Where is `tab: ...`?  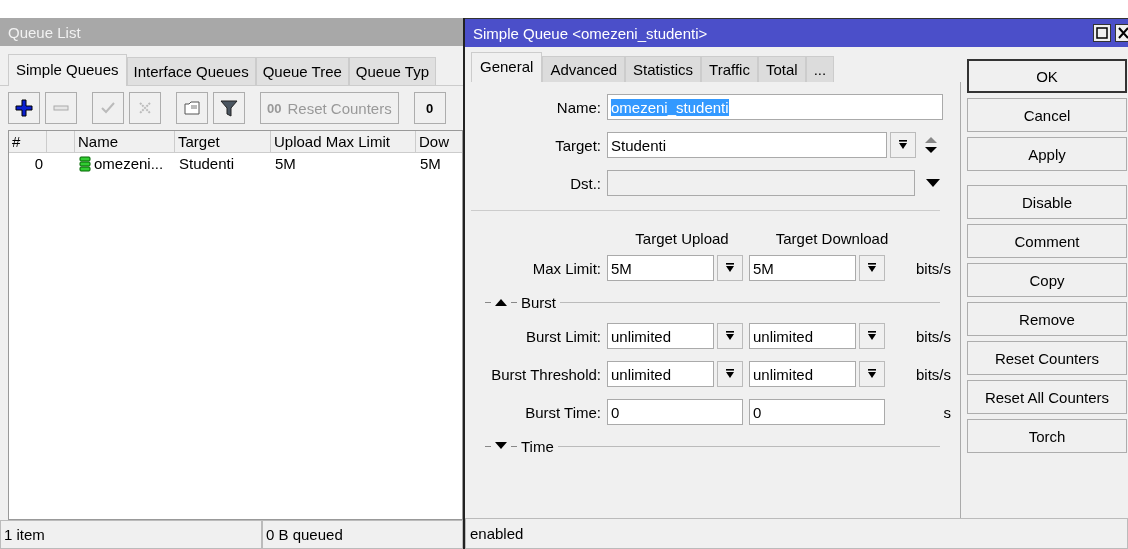 tab: ... is located at coordinates (820, 69).